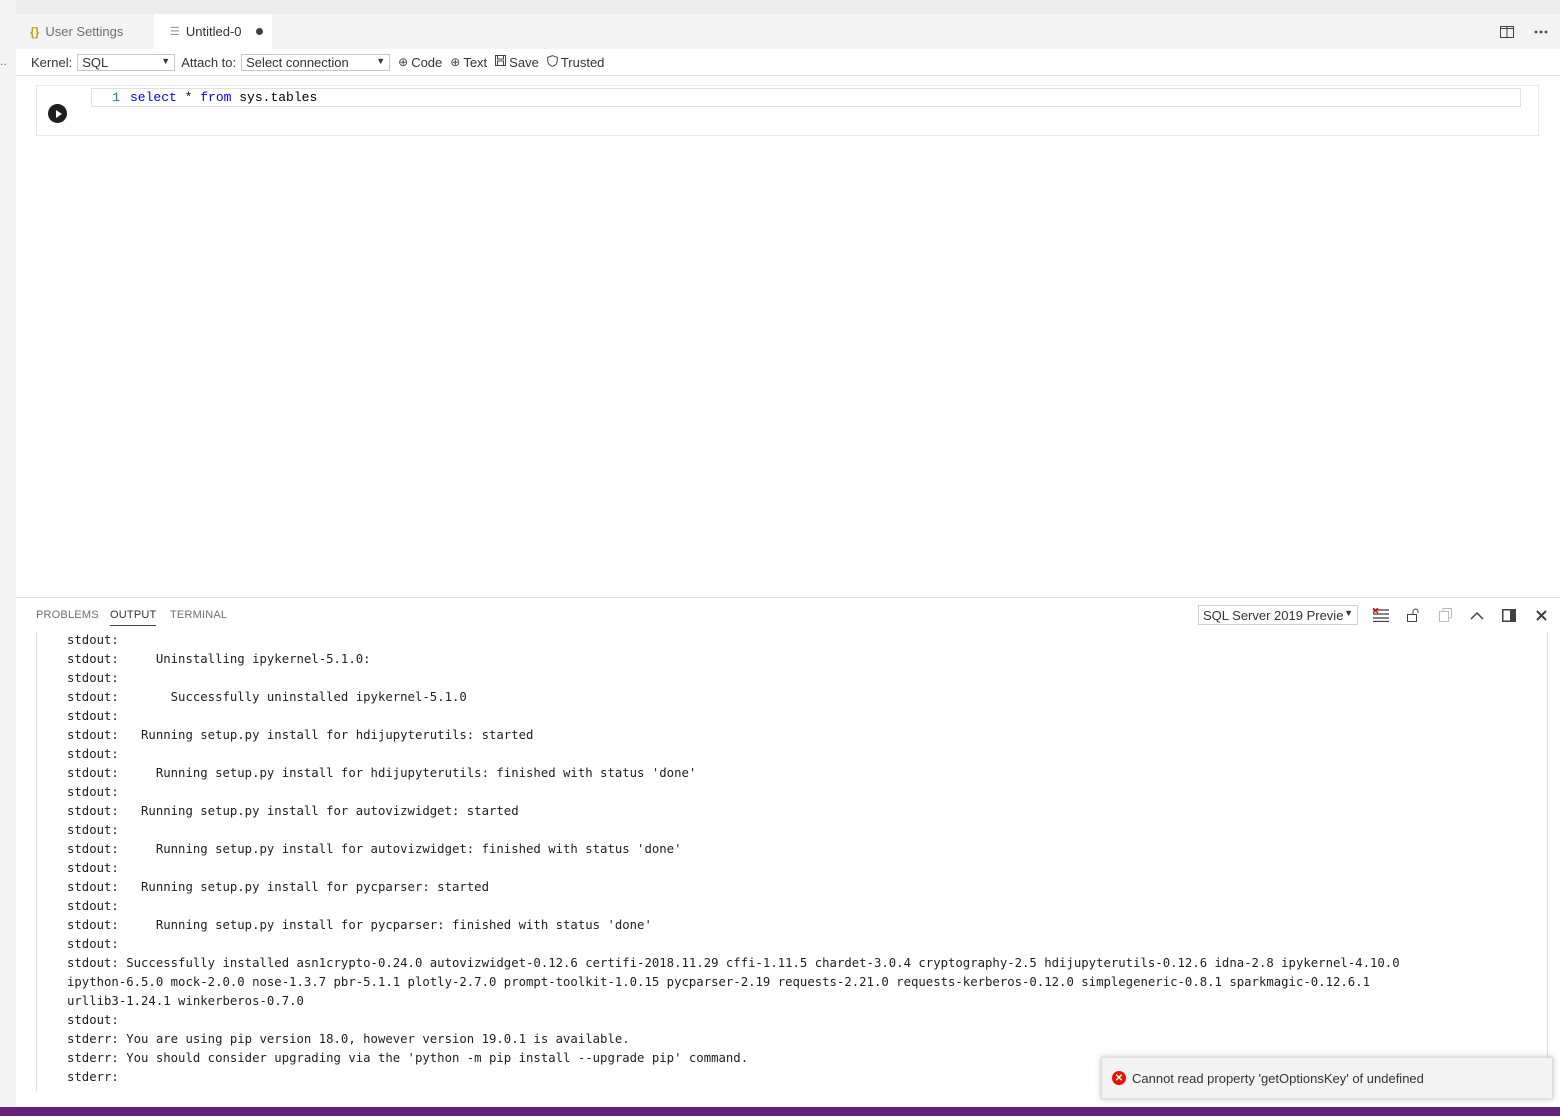 The width and height of the screenshot is (1560, 1117). I want to click on braces-icon: {}, so click(35, 31).